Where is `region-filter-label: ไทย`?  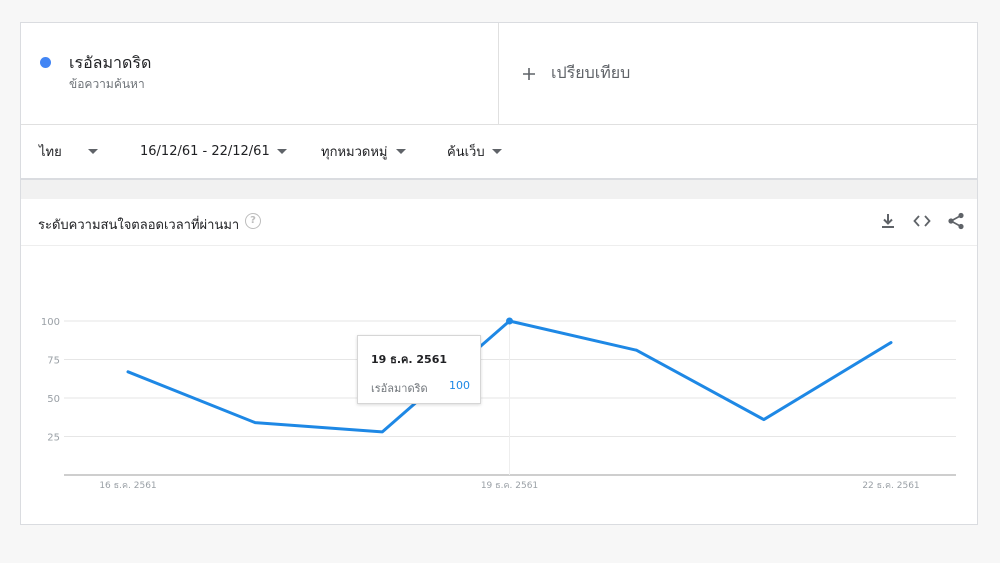
region-filter-label: ไทย is located at coordinates (50, 152).